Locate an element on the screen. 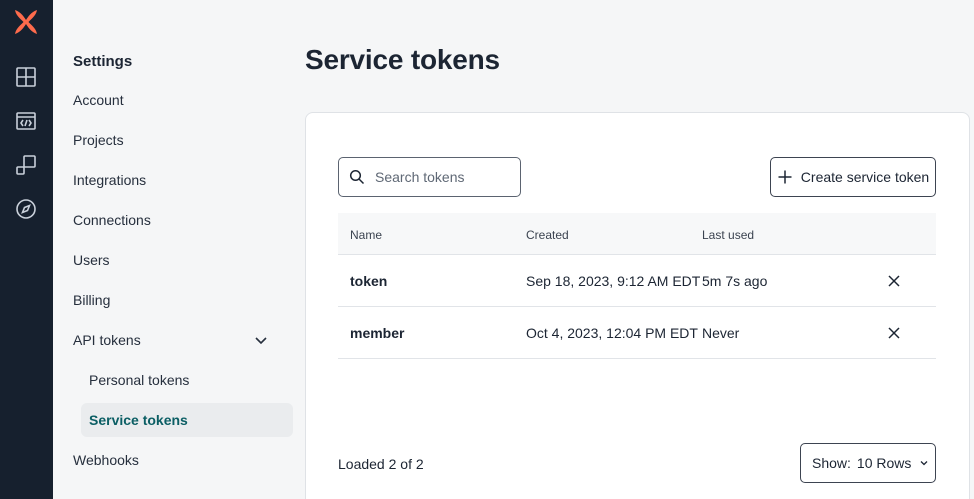  compass-icon is located at coordinates (26, 209).